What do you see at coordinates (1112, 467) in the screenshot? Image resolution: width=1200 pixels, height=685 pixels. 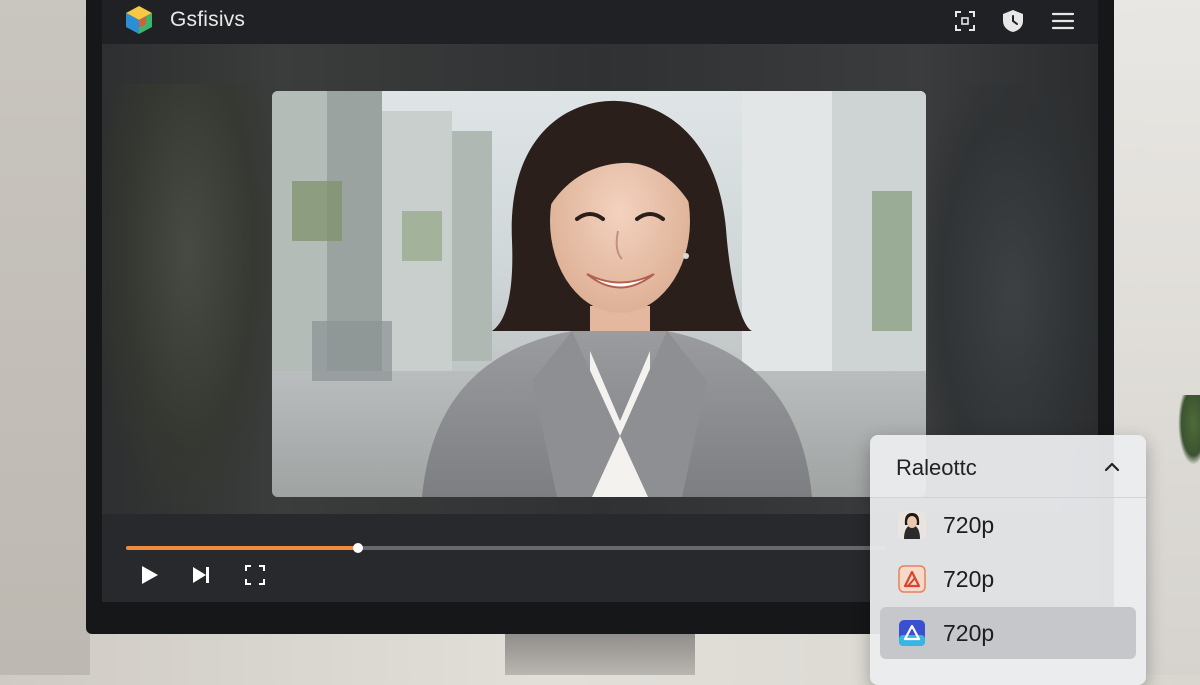 I see `chevron-up-icon` at bounding box center [1112, 467].